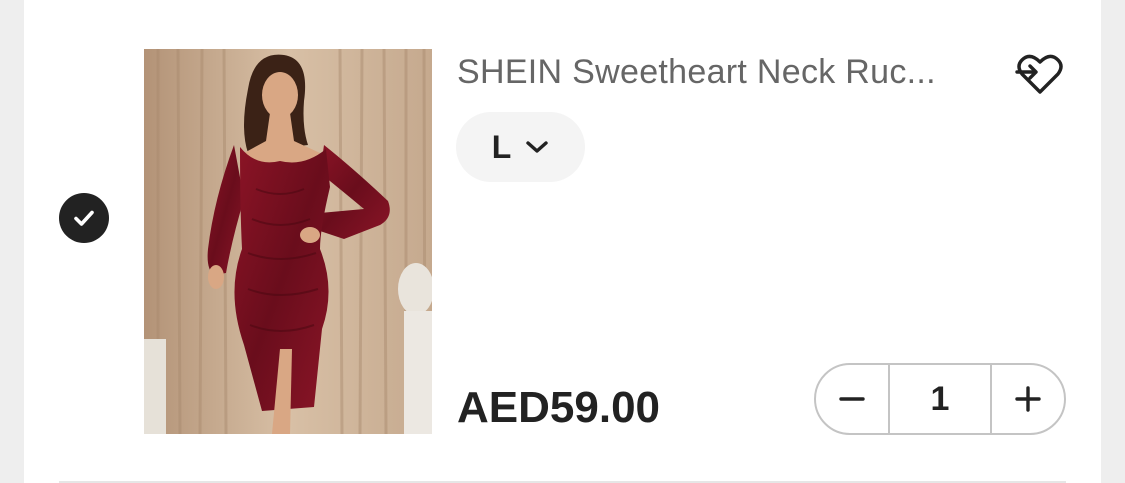  I want to click on minus-icon, so click(852, 399).